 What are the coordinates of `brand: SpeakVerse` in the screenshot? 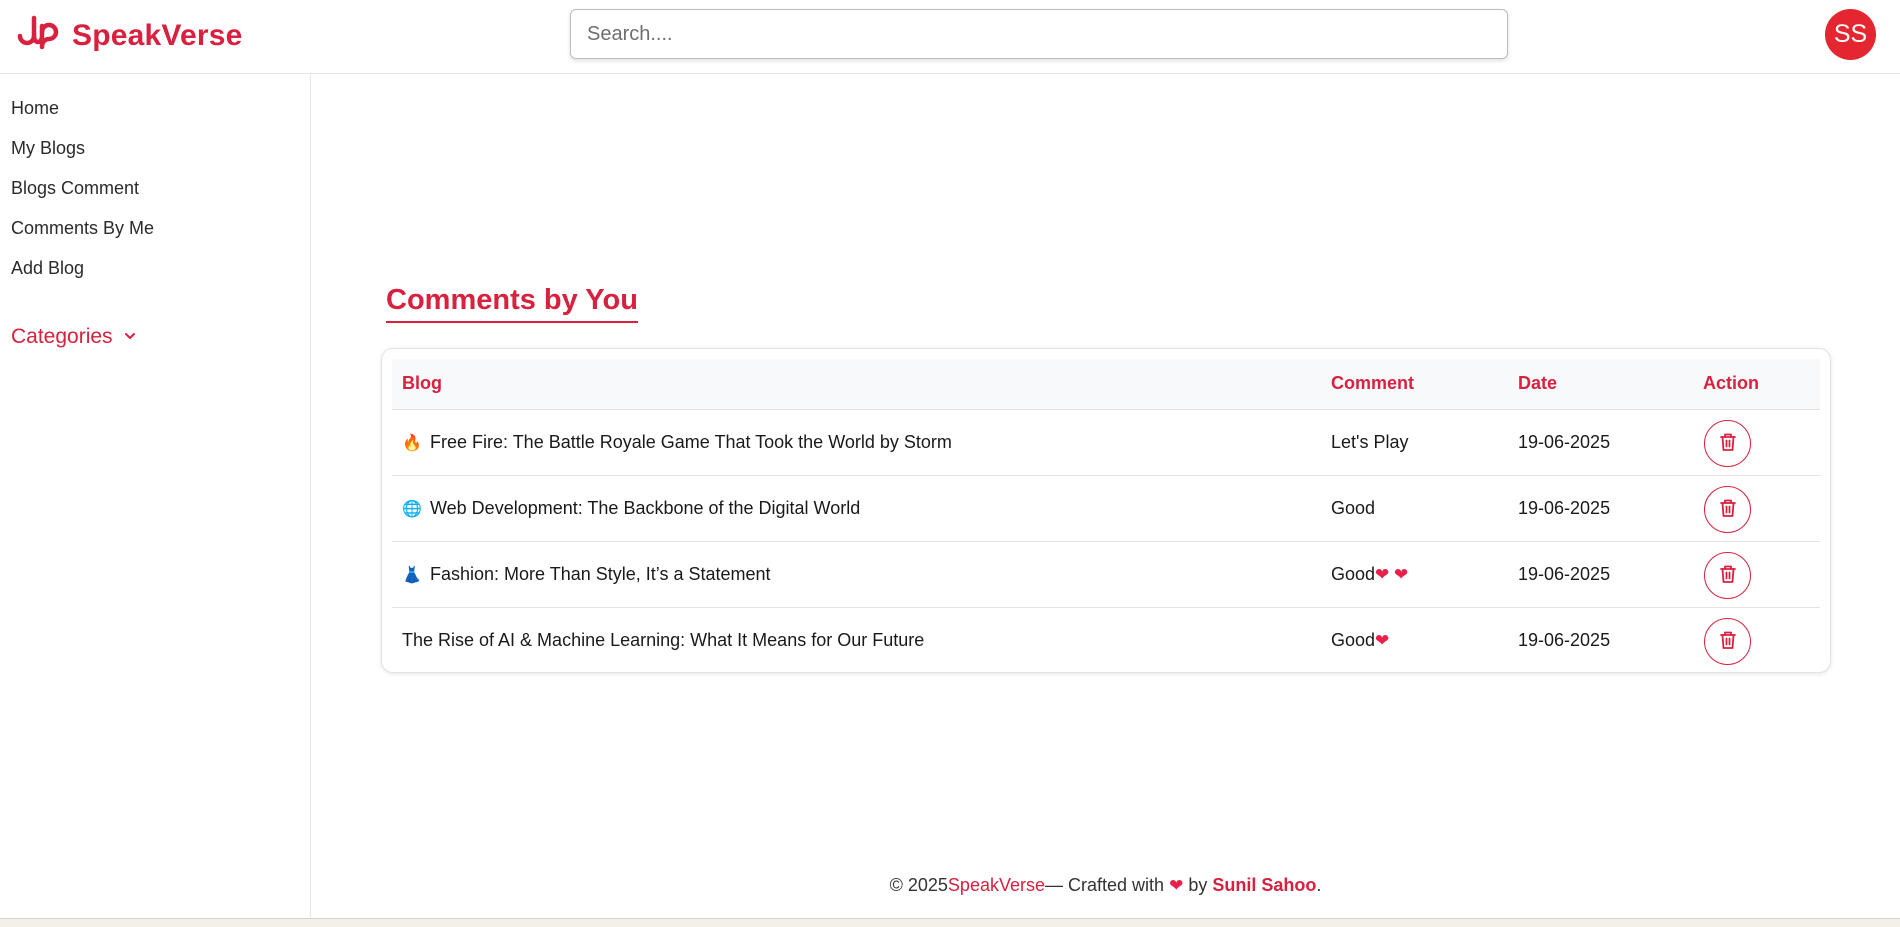 It's located at (129, 35).